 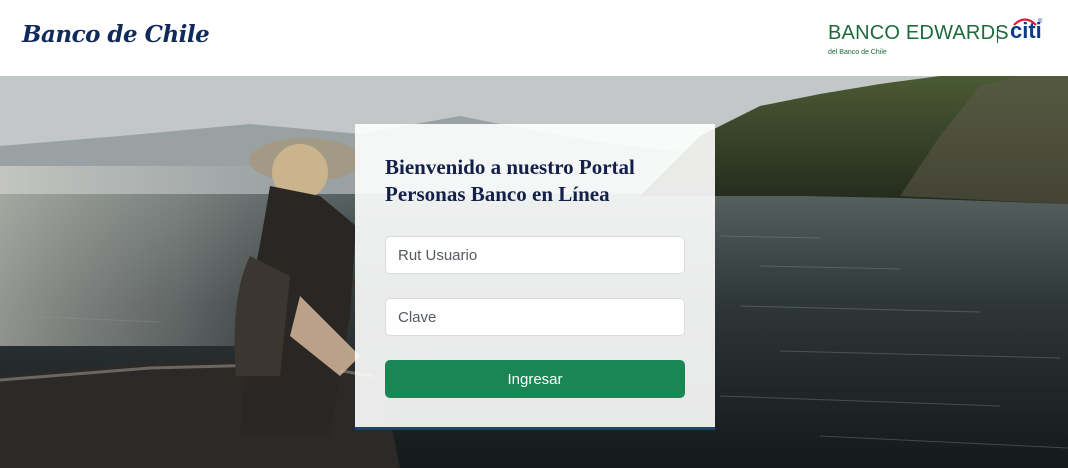 What do you see at coordinates (116, 34) in the screenshot?
I see `banco-de-chile-logo: Banco de Chile` at bounding box center [116, 34].